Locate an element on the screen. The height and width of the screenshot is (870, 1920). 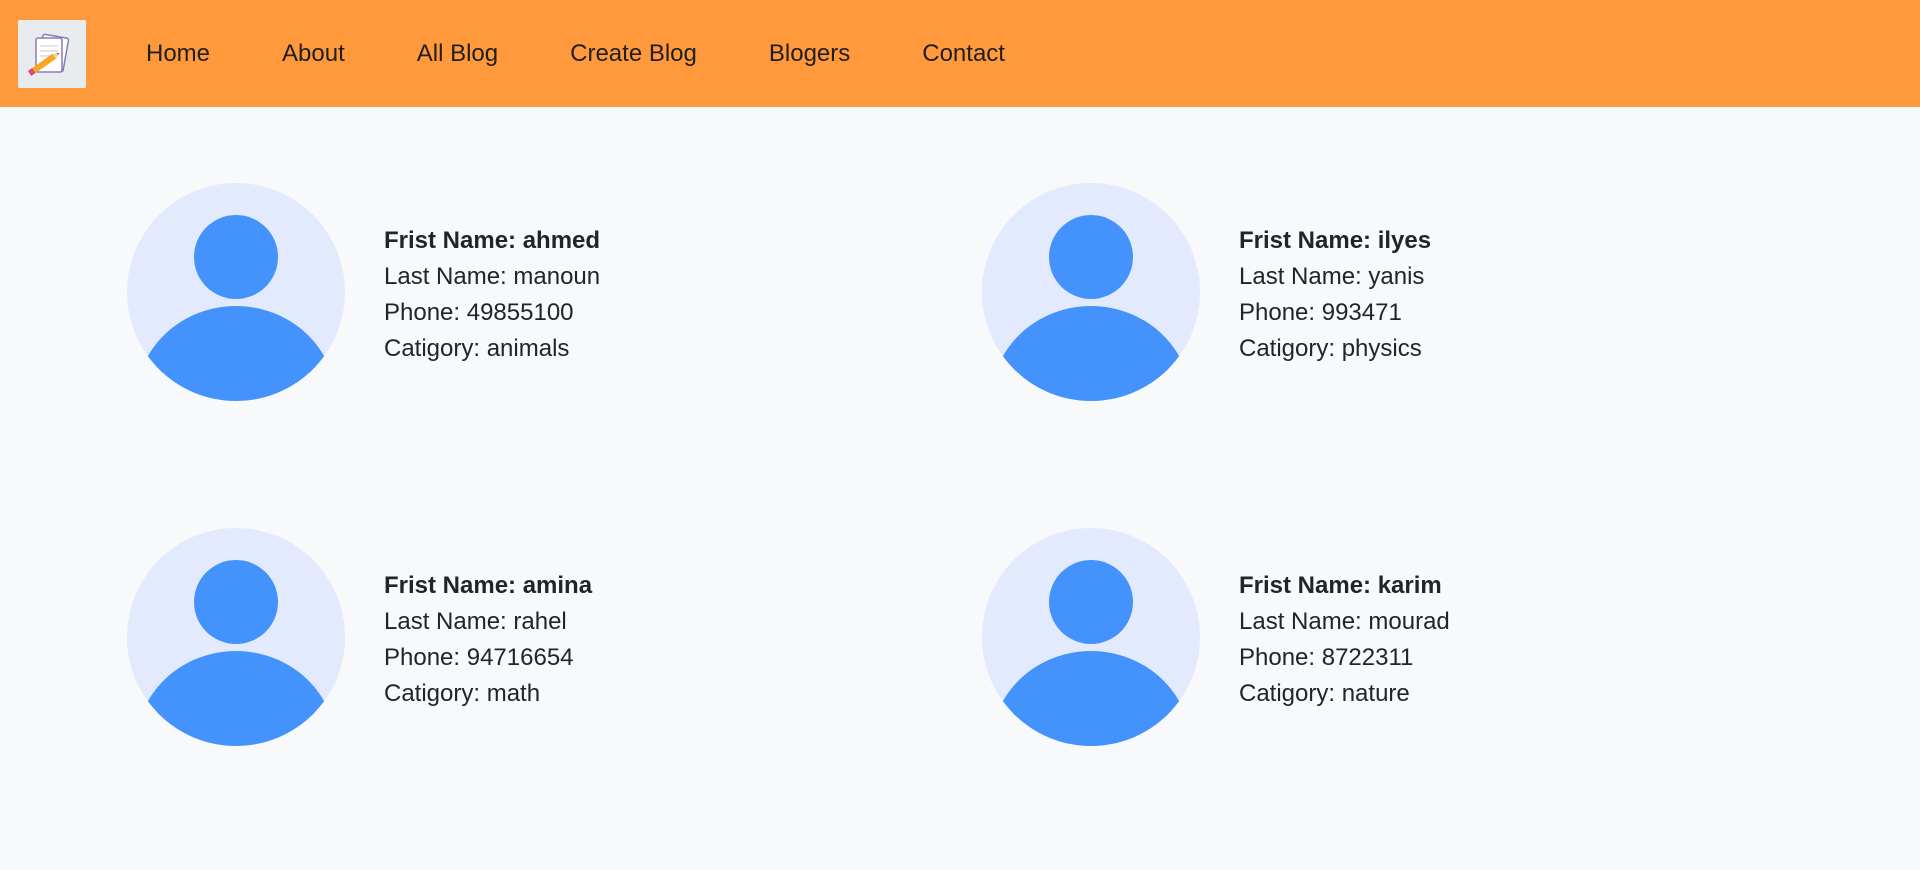
first-name: Frist Name: ahmed is located at coordinates (492, 240).